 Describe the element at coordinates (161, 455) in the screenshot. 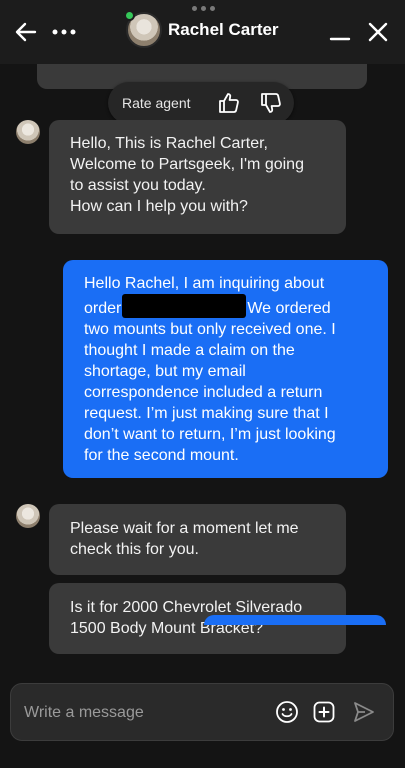

I see `message-line: for the second mount.` at that location.